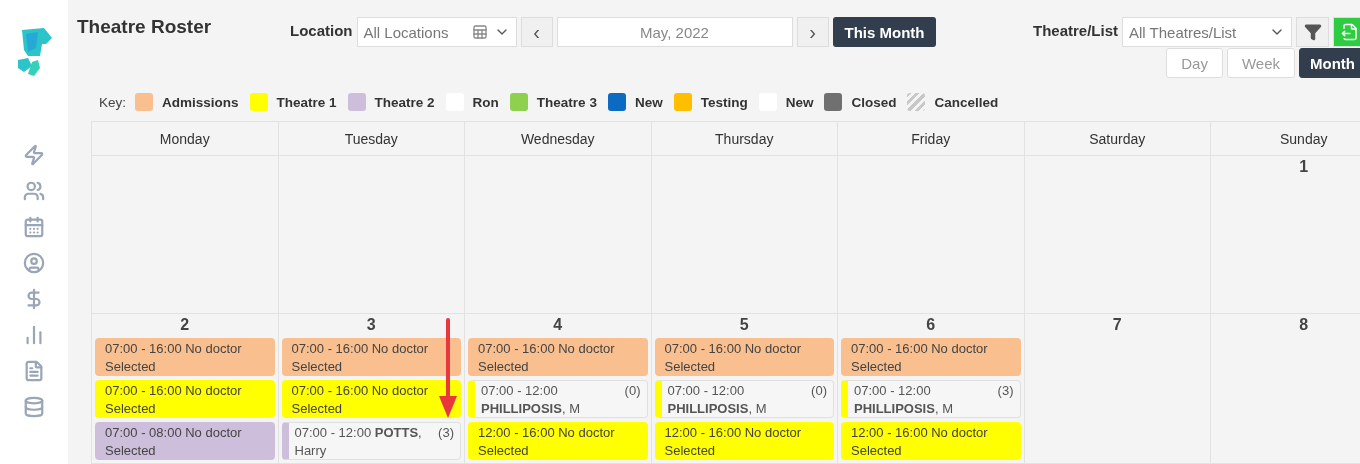  I want to click on legend-label: Closed, so click(874, 102).